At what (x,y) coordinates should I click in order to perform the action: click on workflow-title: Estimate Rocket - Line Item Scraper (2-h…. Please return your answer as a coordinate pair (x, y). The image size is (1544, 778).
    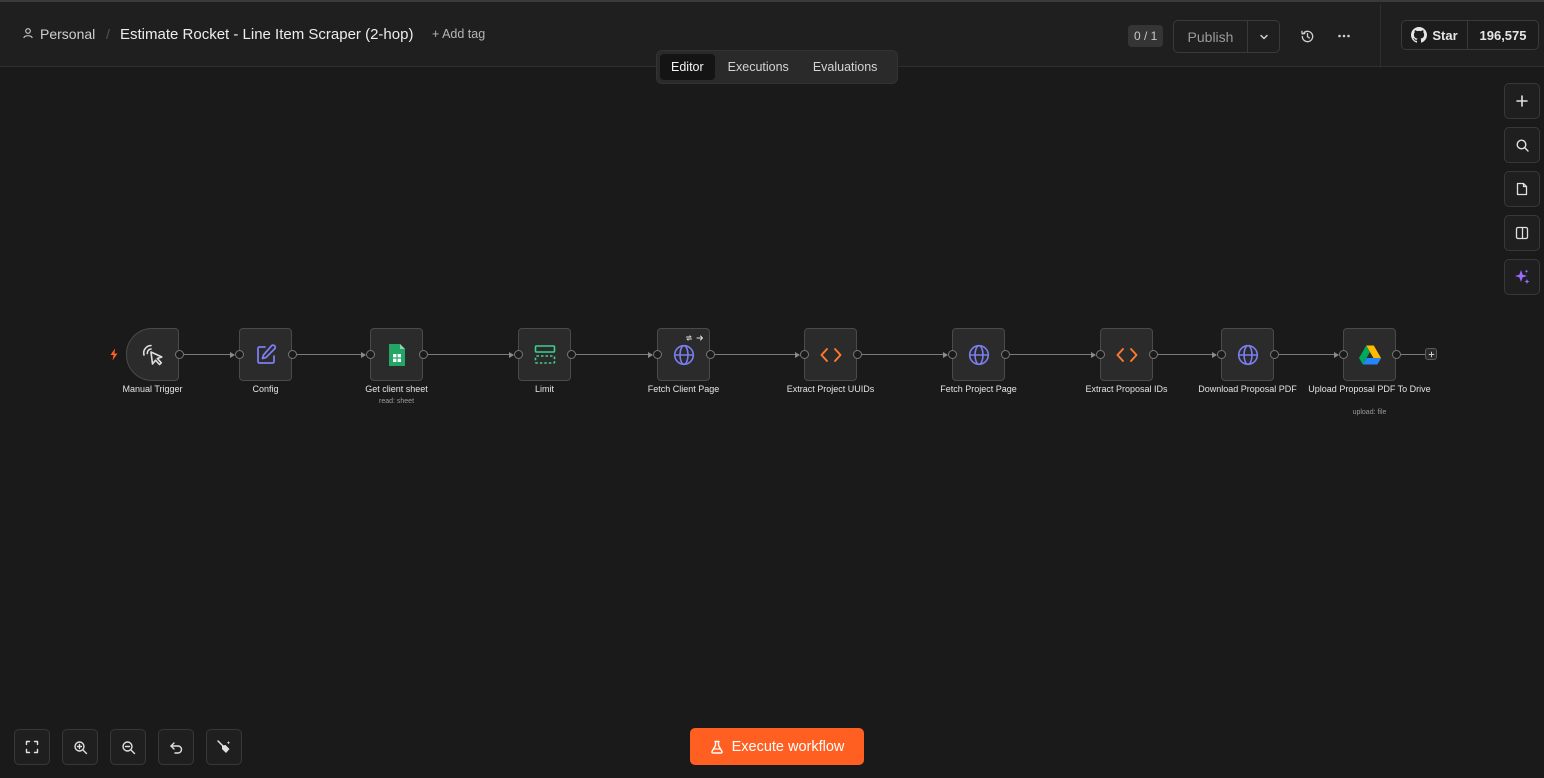
    Looking at the image, I should click on (266, 34).